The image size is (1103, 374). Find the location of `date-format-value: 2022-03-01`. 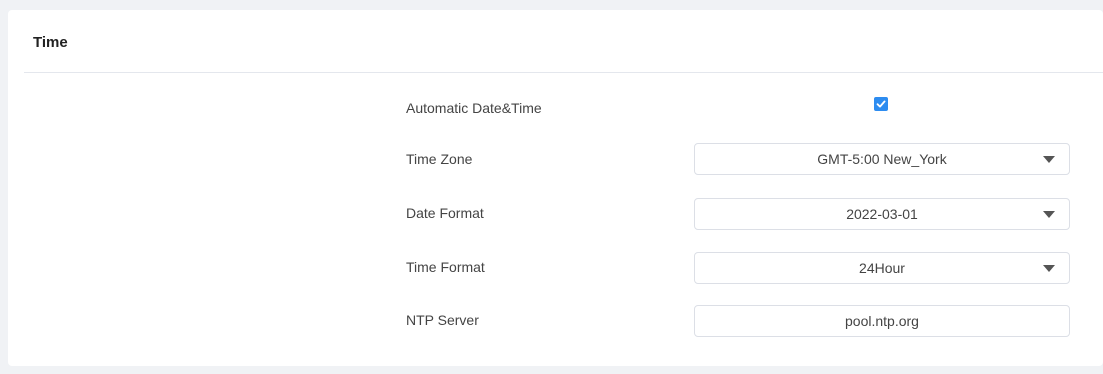

date-format-value: 2022-03-01 is located at coordinates (882, 214).